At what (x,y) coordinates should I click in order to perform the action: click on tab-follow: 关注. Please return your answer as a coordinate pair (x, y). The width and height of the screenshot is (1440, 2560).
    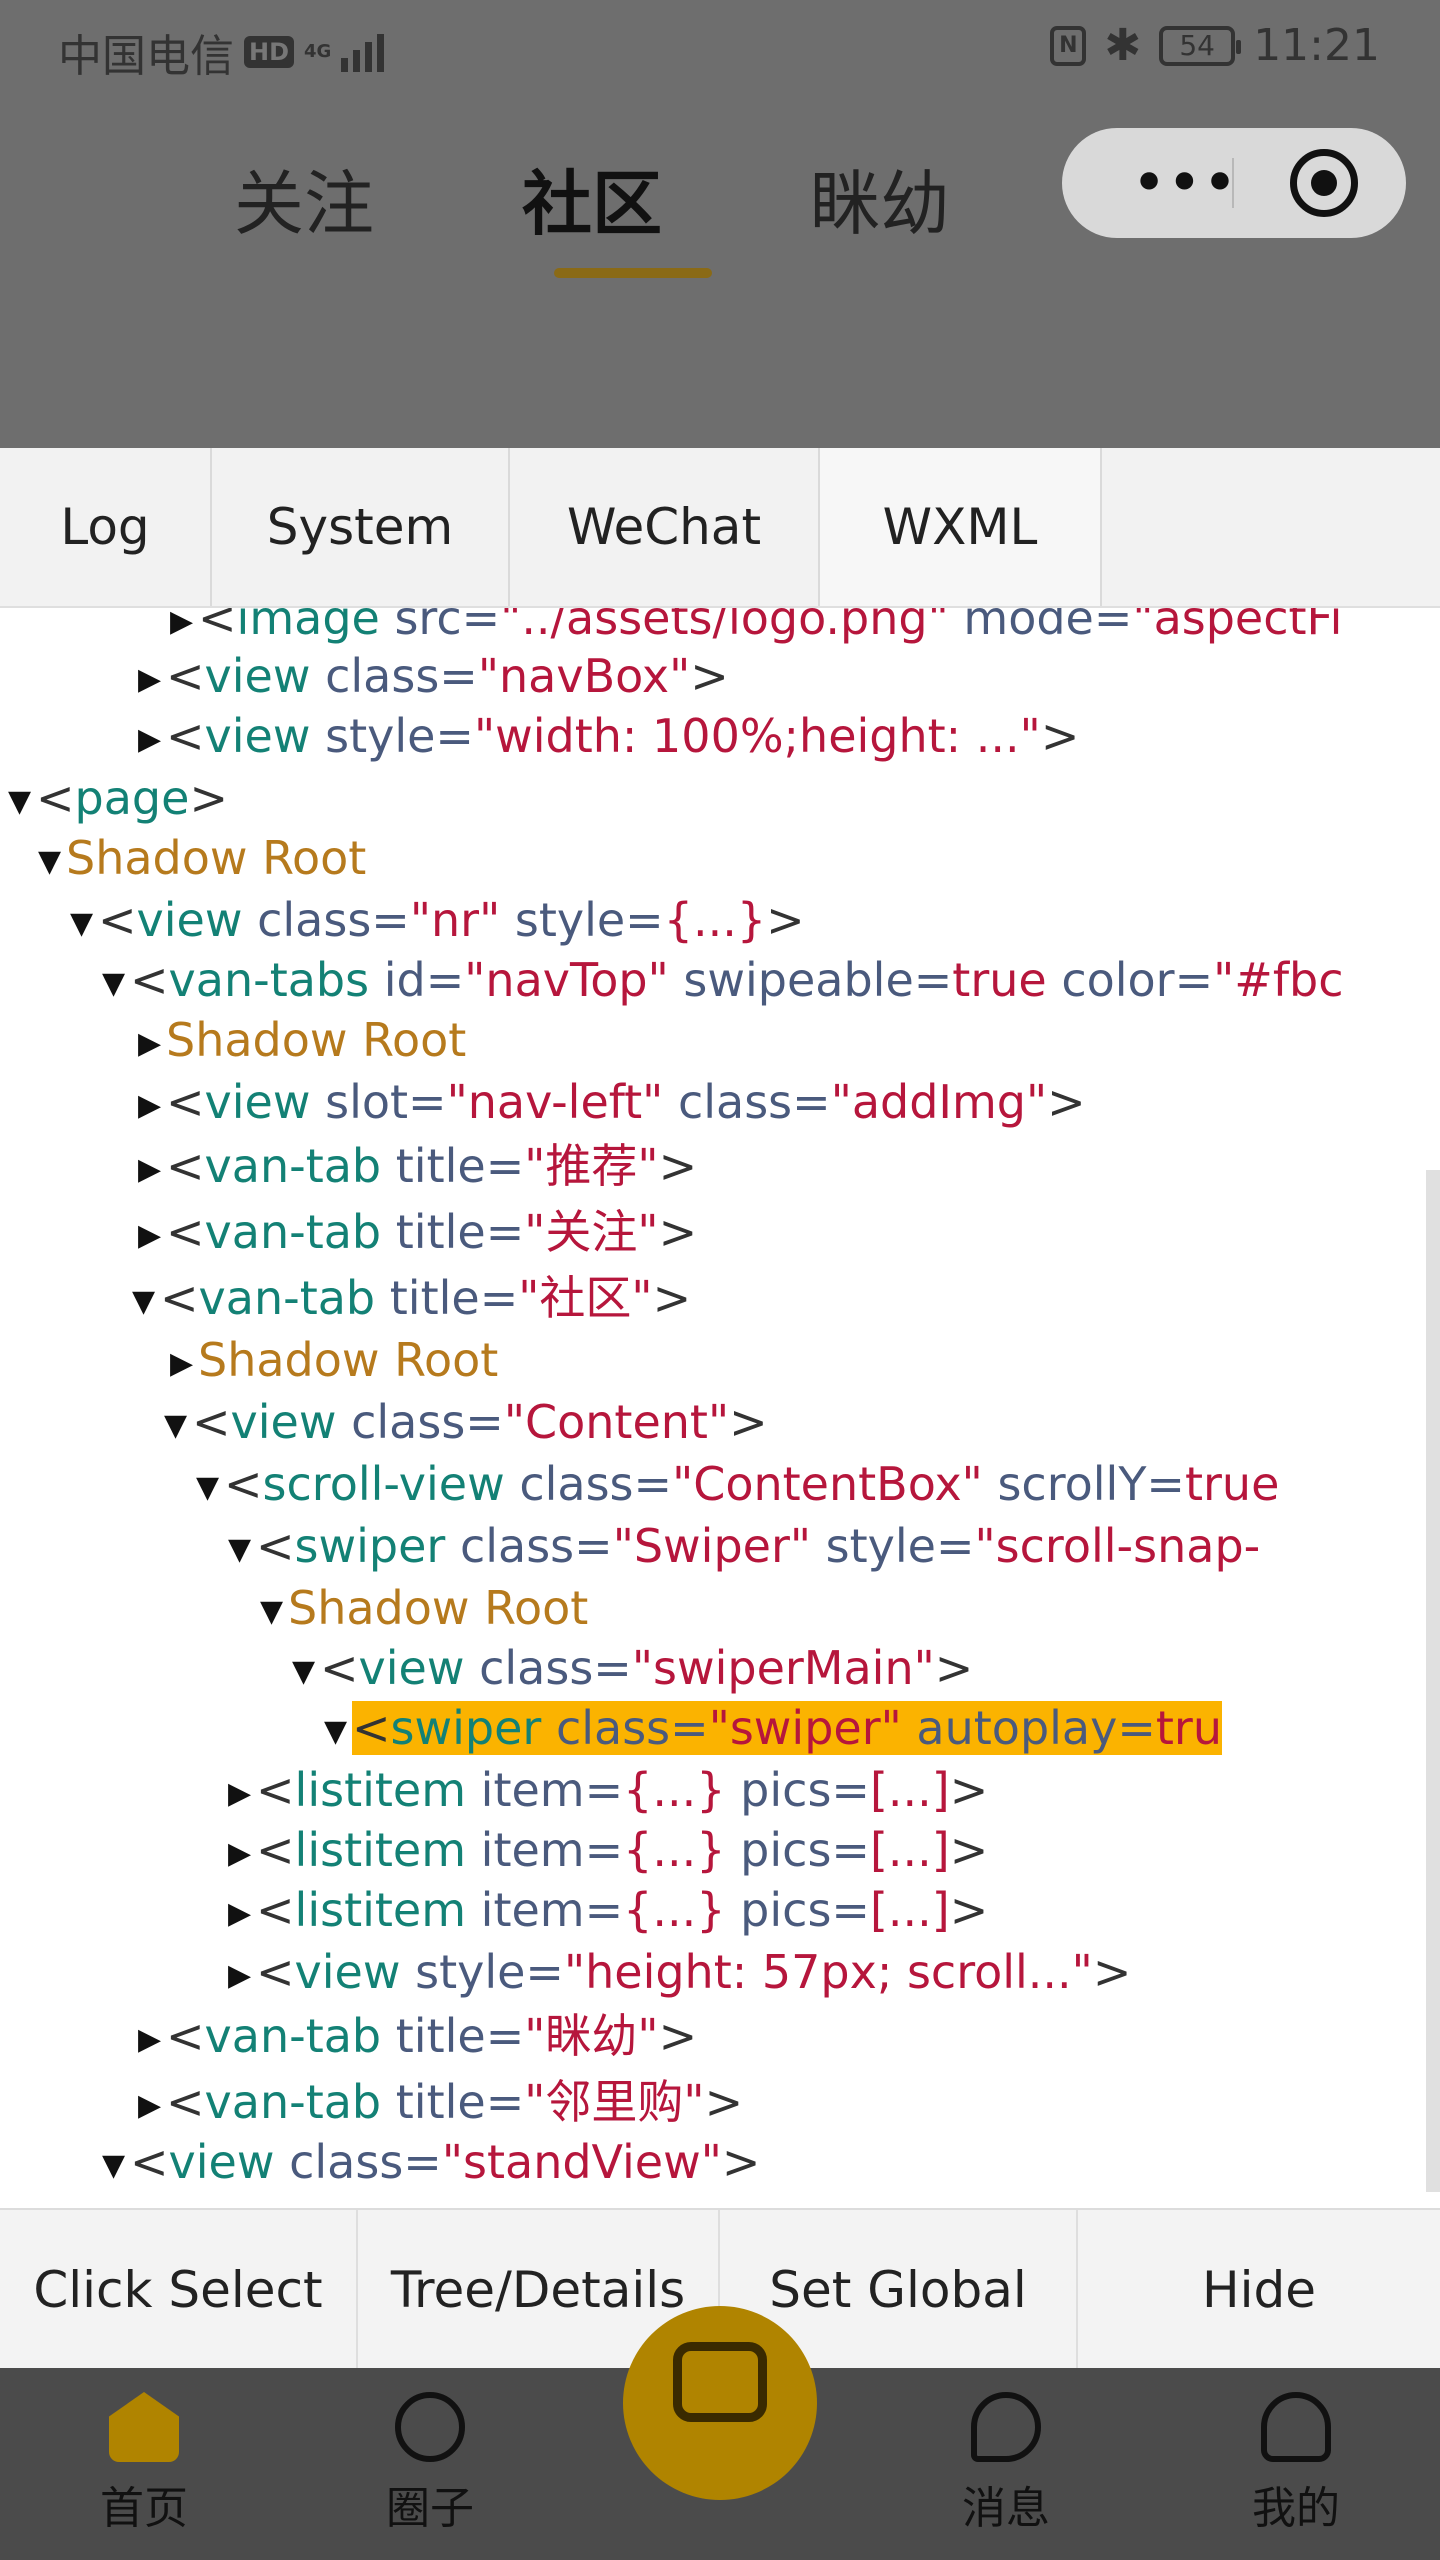
    Looking at the image, I should click on (304, 213).